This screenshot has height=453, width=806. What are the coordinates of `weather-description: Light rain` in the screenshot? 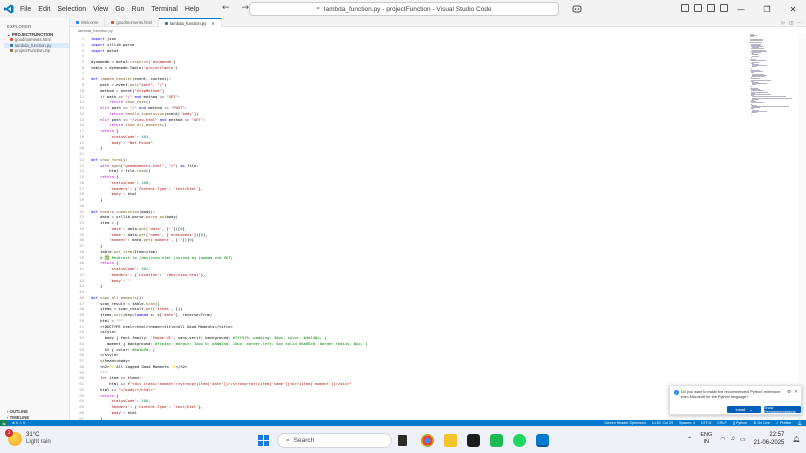 It's located at (38, 442).